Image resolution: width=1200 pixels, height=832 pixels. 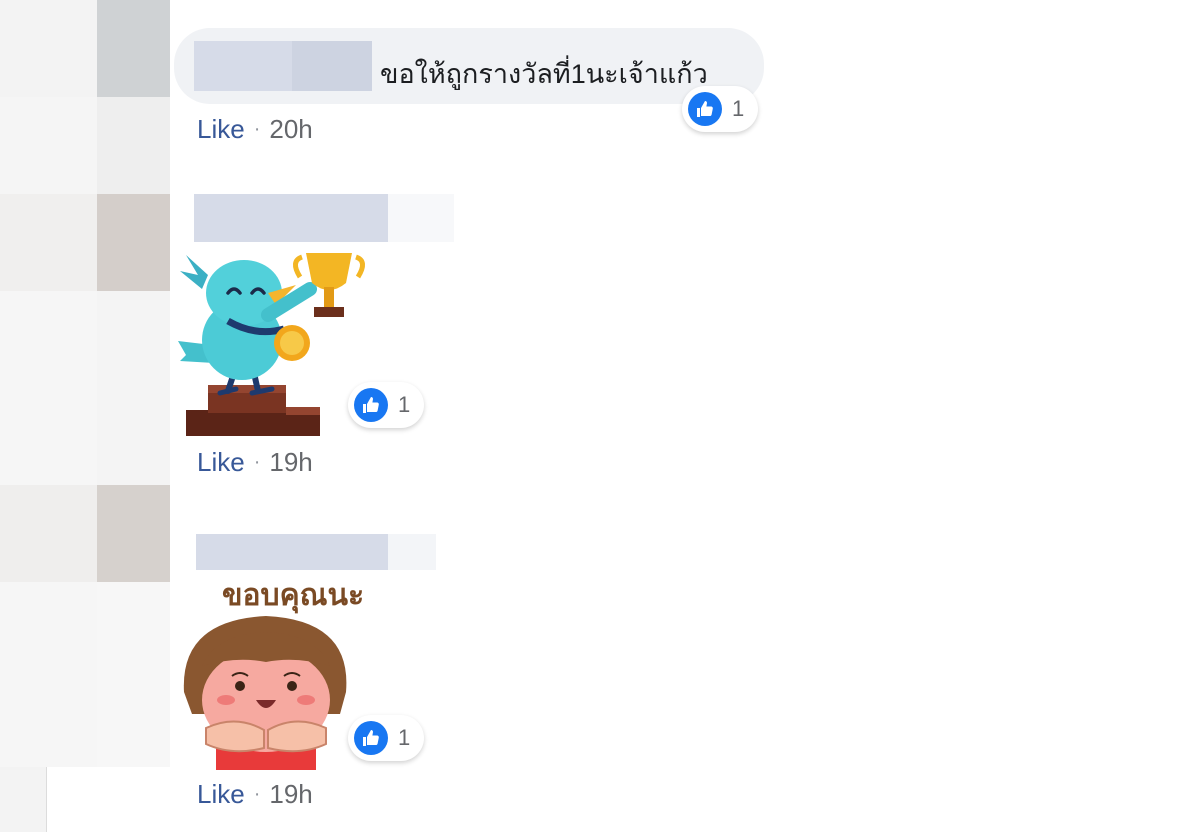 What do you see at coordinates (266, 690) in the screenshot?
I see `girl-thanks-sticker` at bounding box center [266, 690].